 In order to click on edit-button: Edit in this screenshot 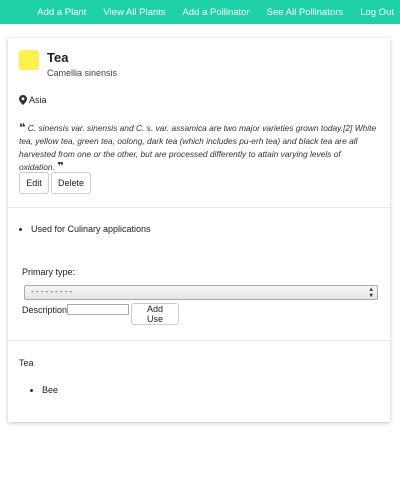, I will do `click(34, 183)`.